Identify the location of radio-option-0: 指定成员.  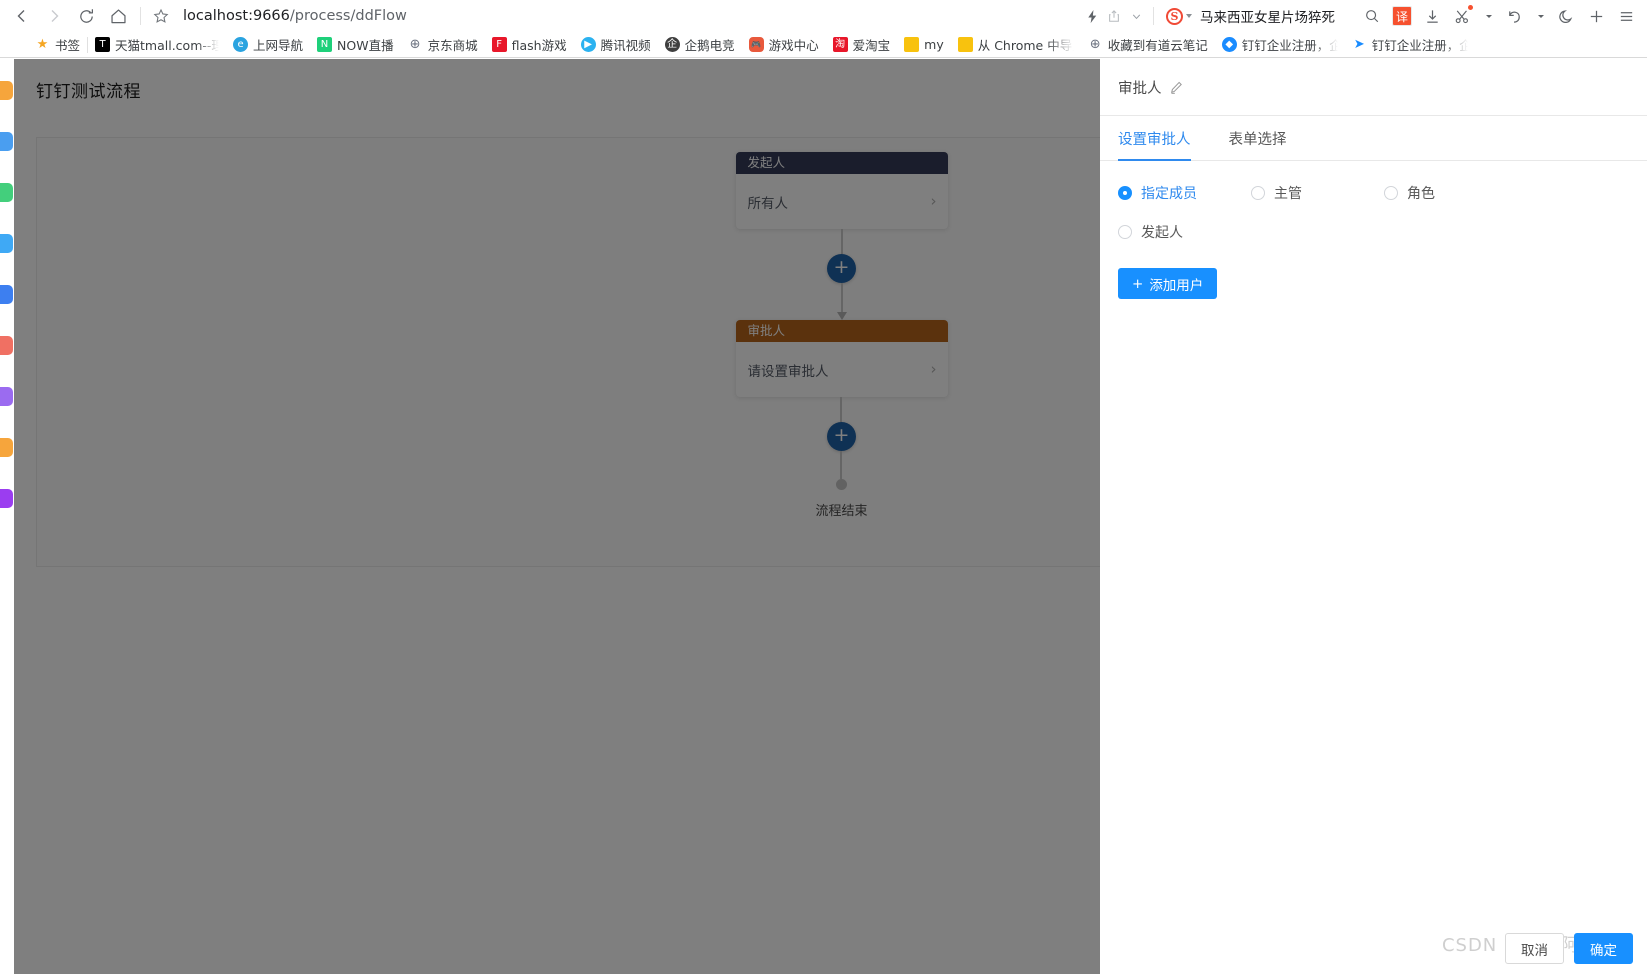
(1184, 193).